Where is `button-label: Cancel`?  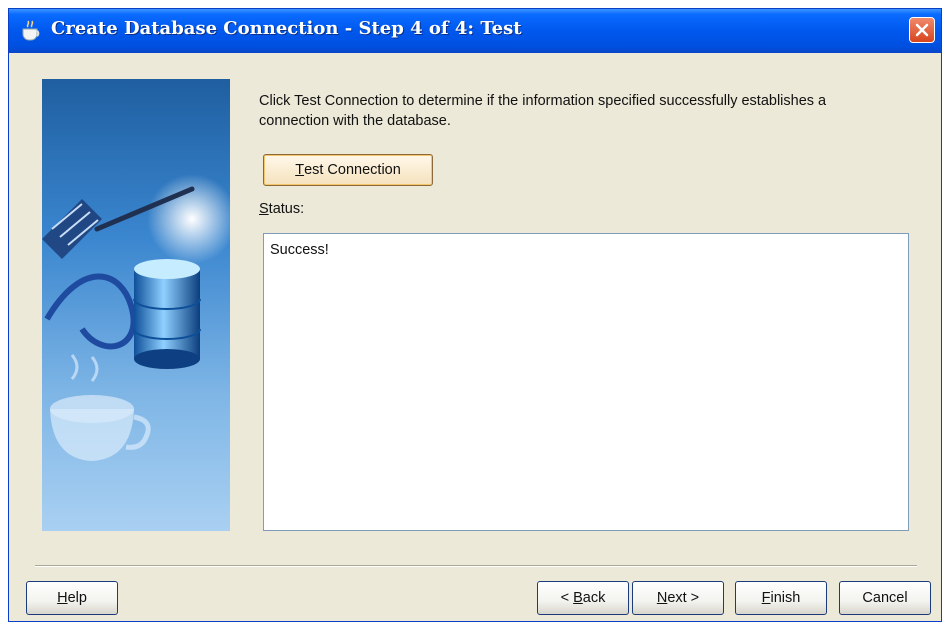
button-label: Cancel is located at coordinates (885, 598).